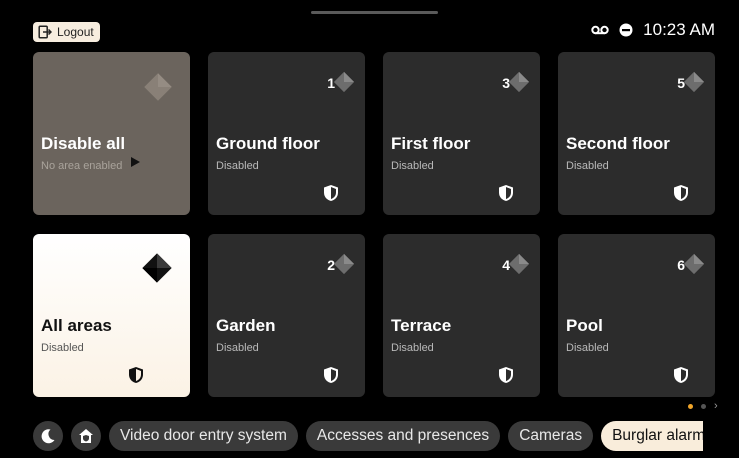  Describe the element at coordinates (286, 315) in the screenshot. I see `tile-garden: 2 Garden Disabled` at that location.